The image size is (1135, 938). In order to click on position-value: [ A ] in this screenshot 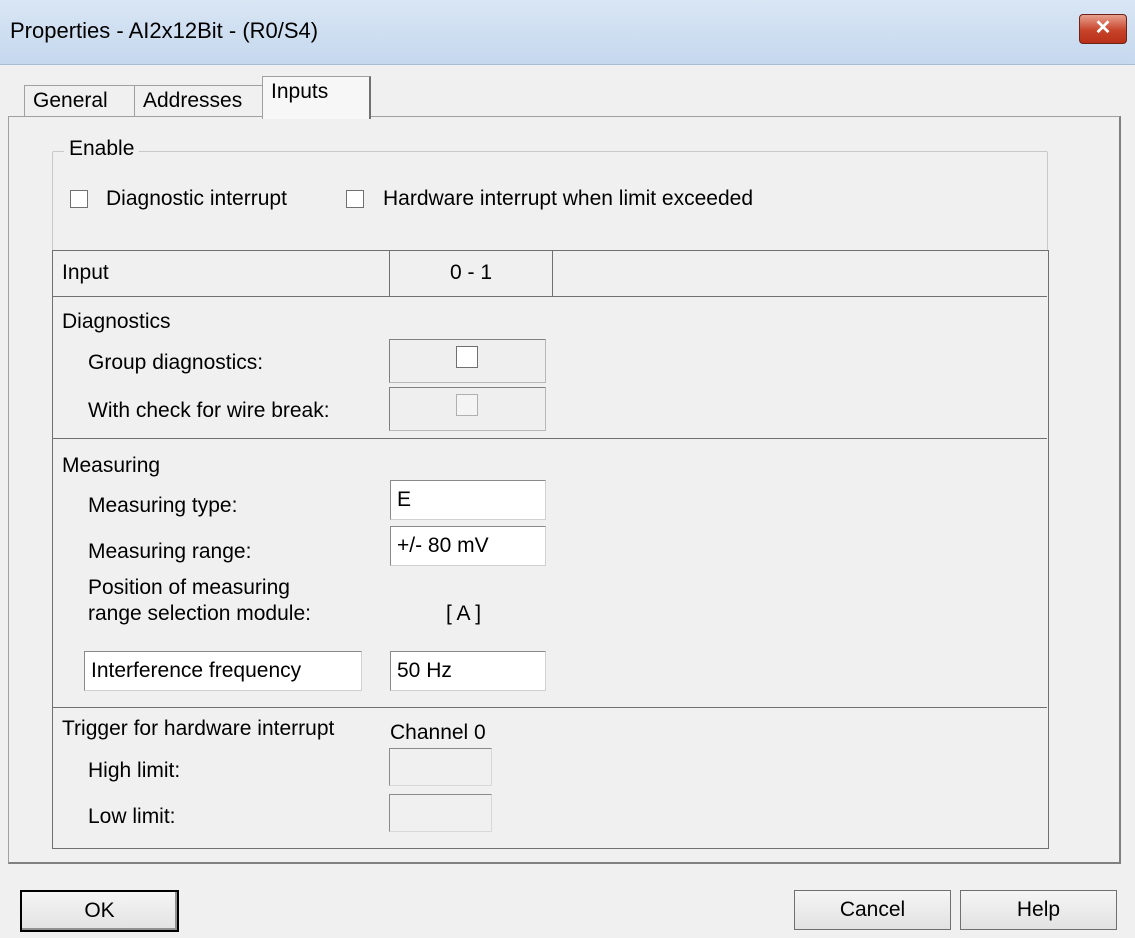, I will do `click(464, 613)`.